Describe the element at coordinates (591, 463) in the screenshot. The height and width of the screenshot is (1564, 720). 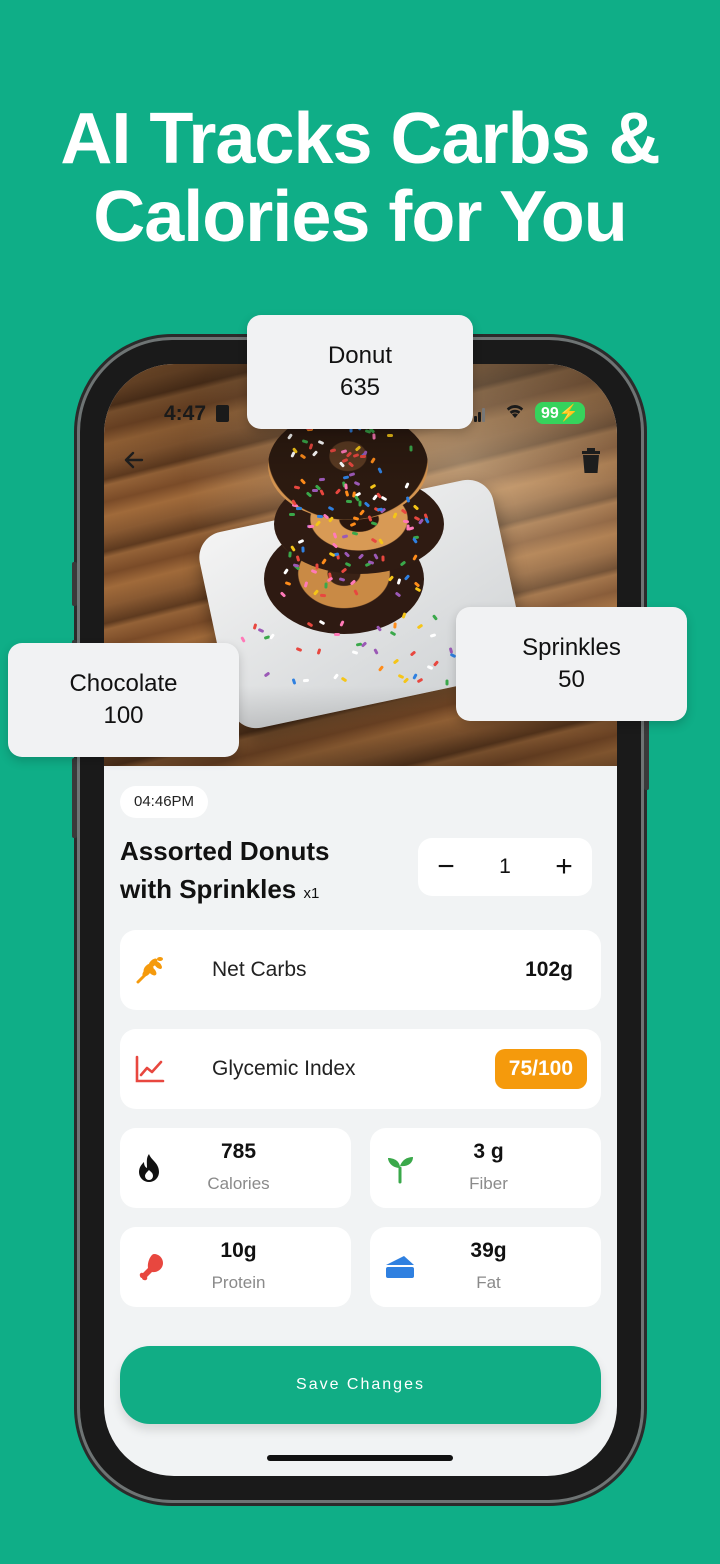
I see `trash-icon` at that location.